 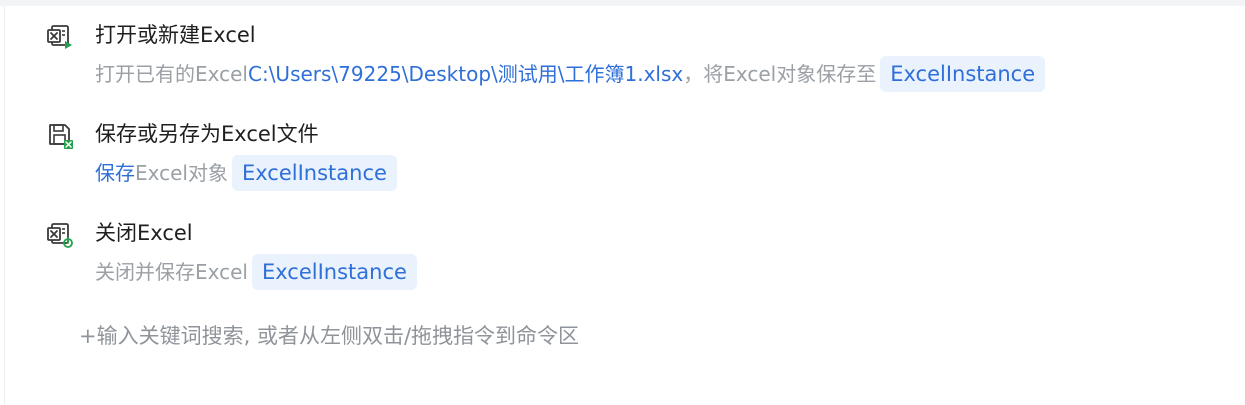 I want to click on step-title: 关闭Excel, so click(x=144, y=233).